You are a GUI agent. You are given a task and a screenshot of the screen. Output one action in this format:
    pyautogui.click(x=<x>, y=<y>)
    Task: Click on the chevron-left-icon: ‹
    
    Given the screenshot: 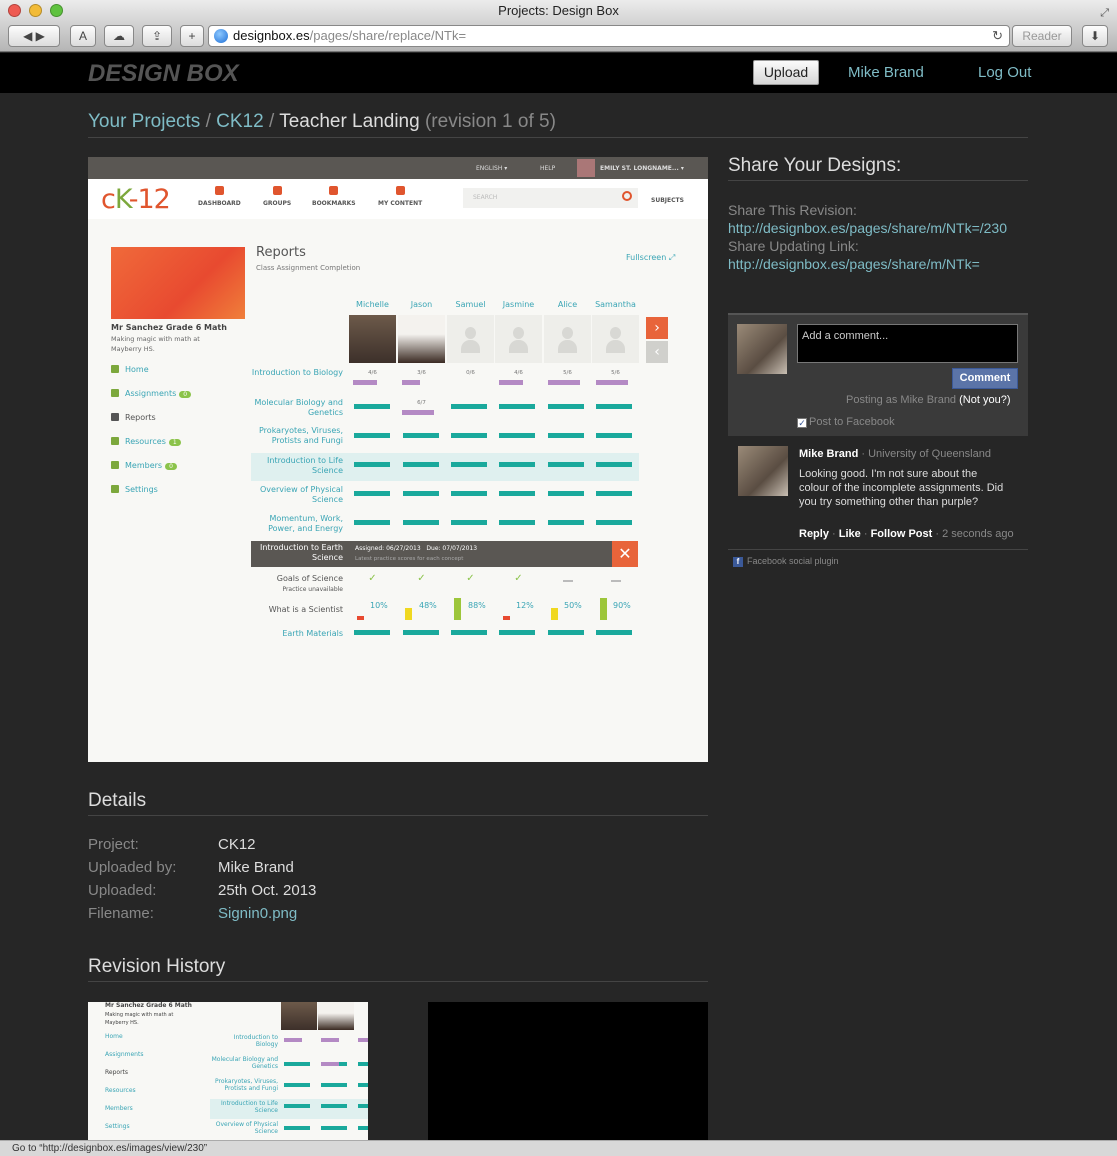 What is the action you would take?
    pyautogui.click(x=657, y=352)
    